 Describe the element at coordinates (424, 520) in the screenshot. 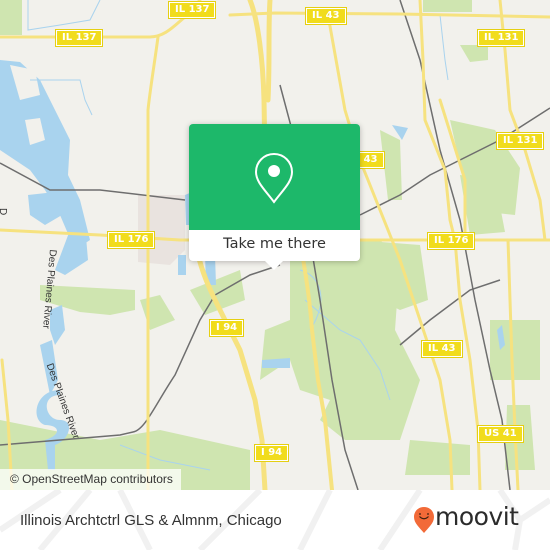

I see `moovit-pin-smile-icon` at that location.